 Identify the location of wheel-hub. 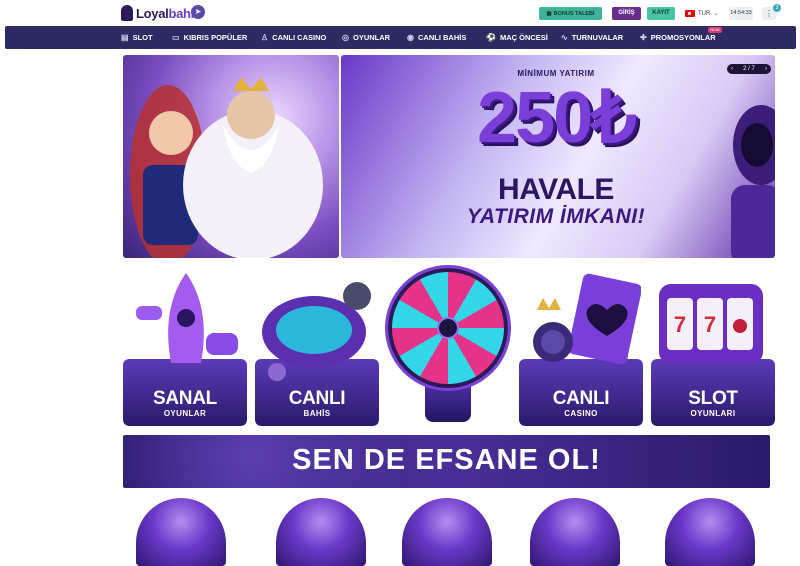
(448, 328).